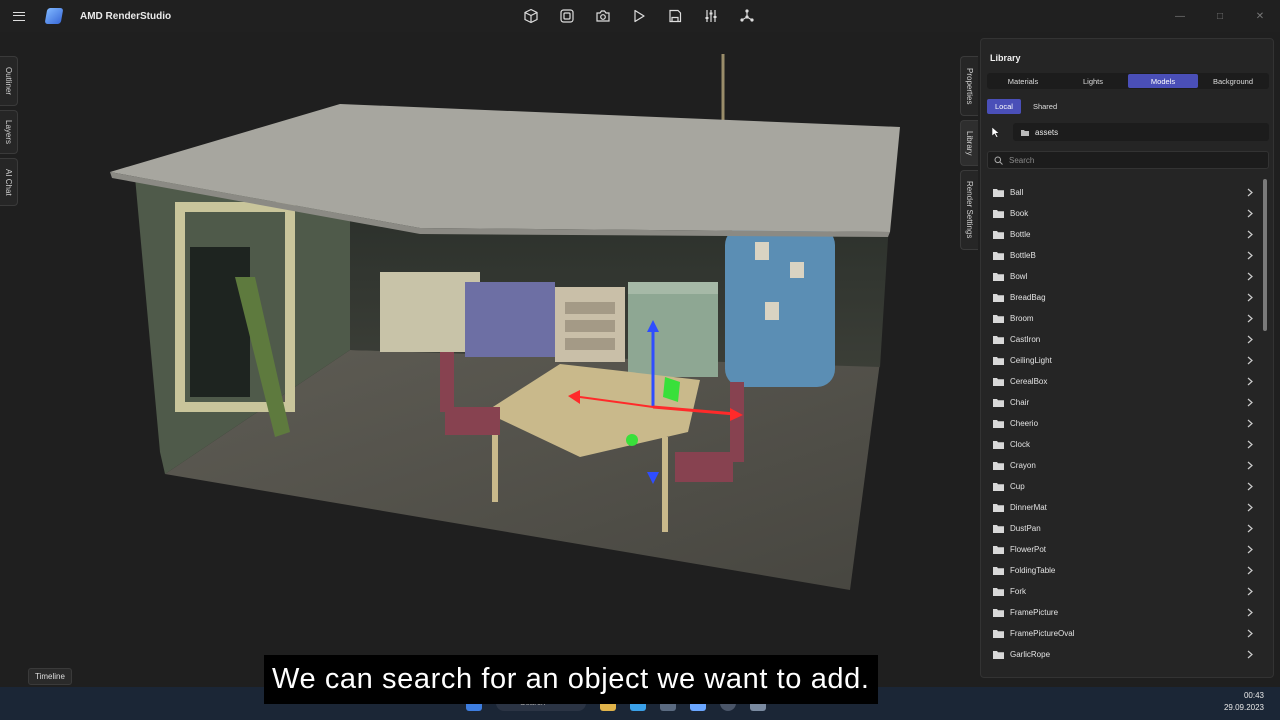  Describe the element at coordinates (1093, 81) in the screenshot. I see `tab-lights: Lights` at that location.